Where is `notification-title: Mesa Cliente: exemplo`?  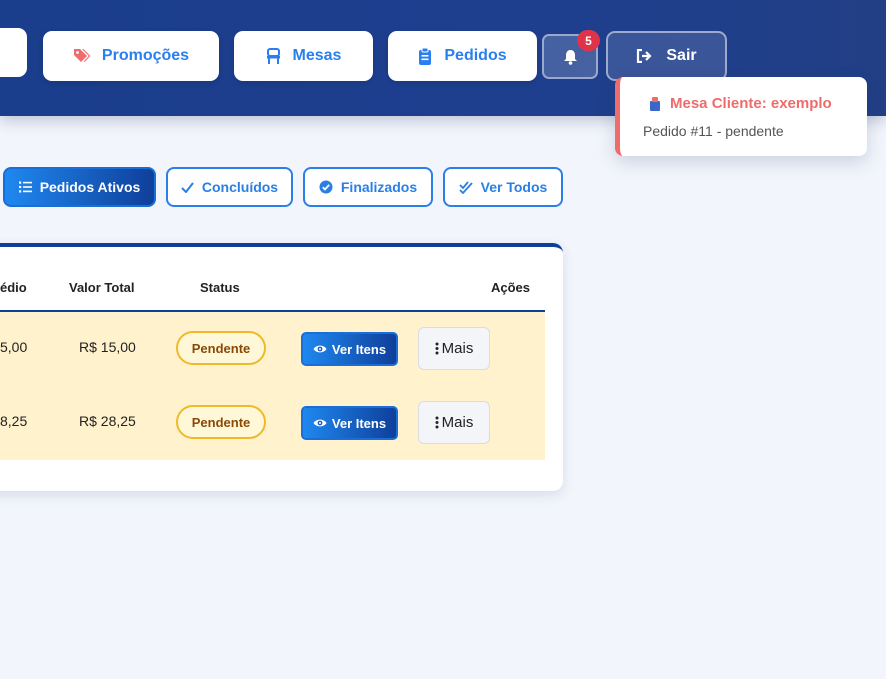
notification-title: Mesa Cliente: exemplo is located at coordinates (751, 103).